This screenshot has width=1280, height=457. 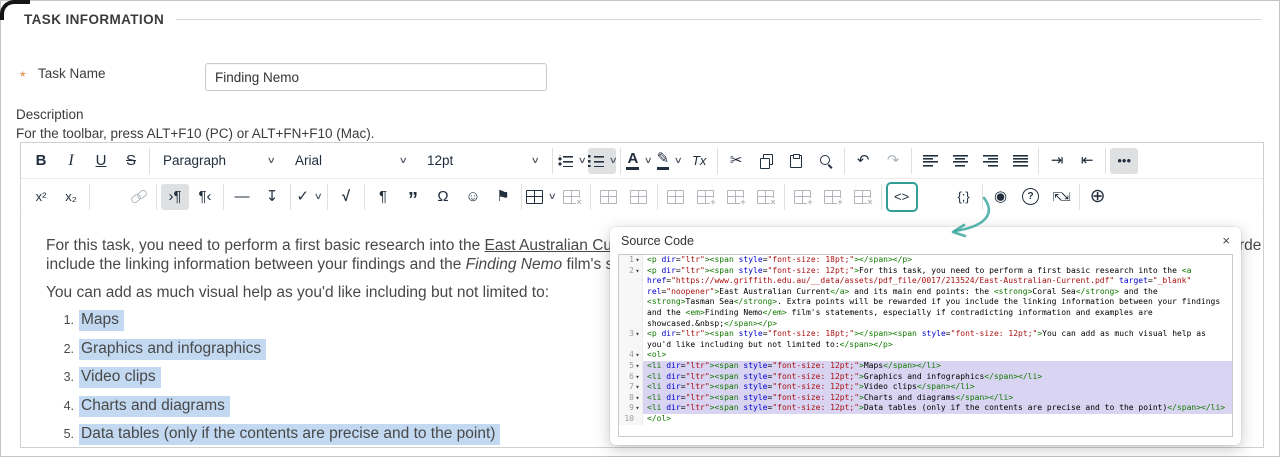 I want to click on align-center-button, so click(x=960, y=161).